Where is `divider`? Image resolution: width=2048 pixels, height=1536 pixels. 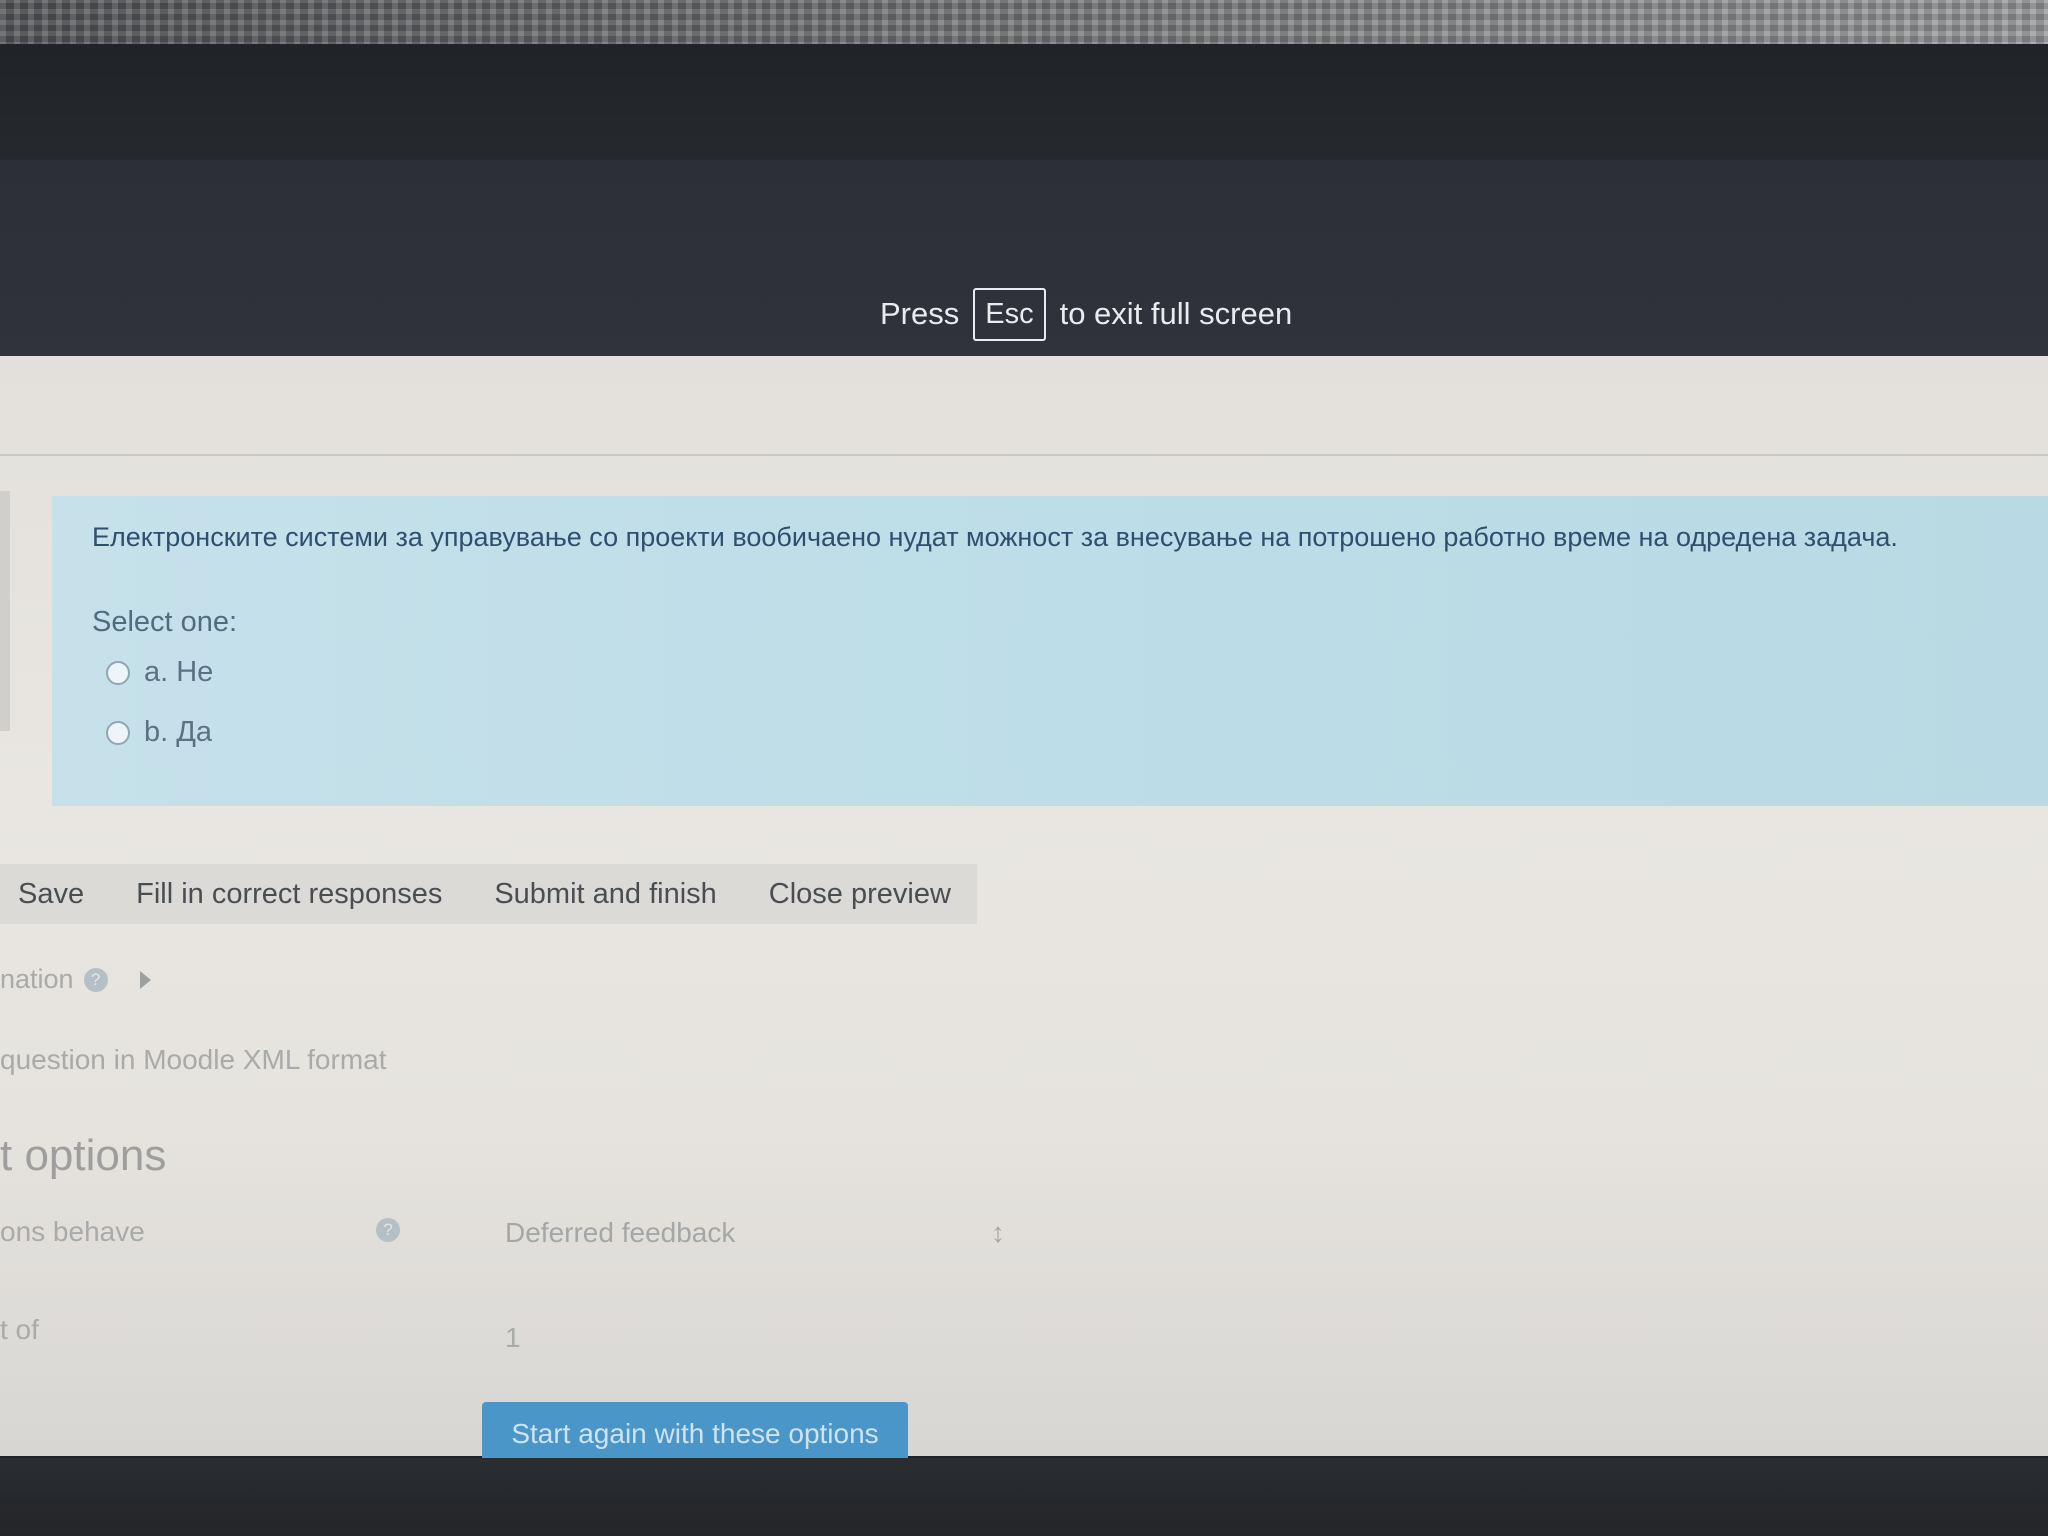
divider is located at coordinates (1024, 455).